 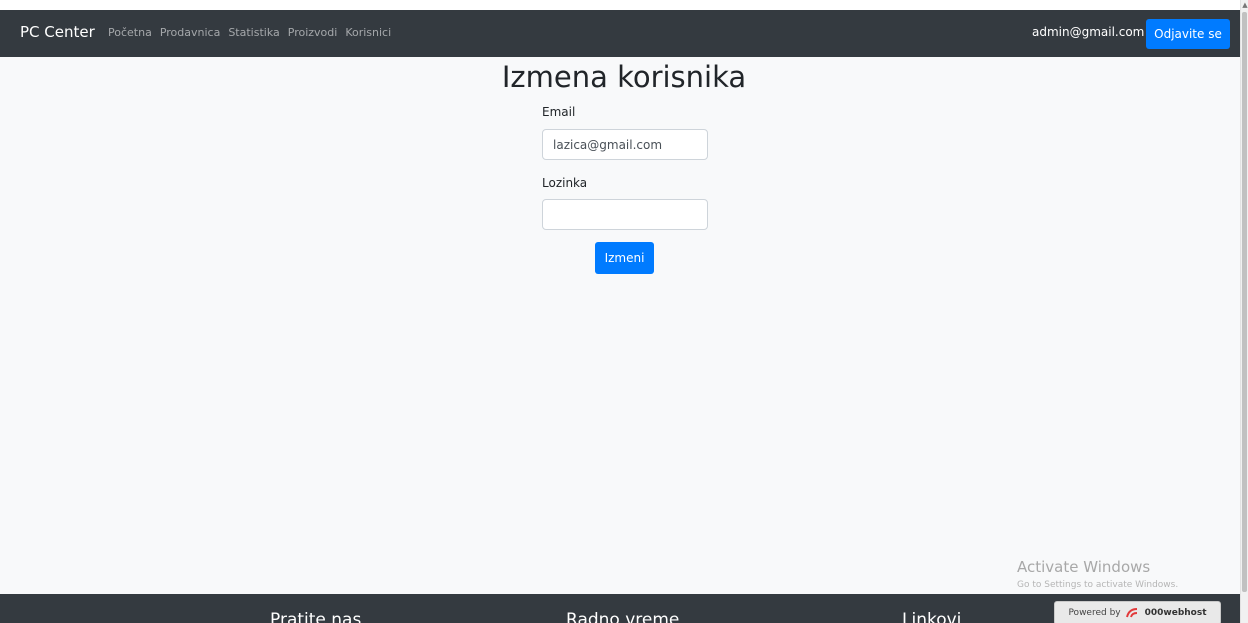 What do you see at coordinates (565, 183) in the screenshot?
I see `password-label: Lozinka` at bounding box center [565, 183].